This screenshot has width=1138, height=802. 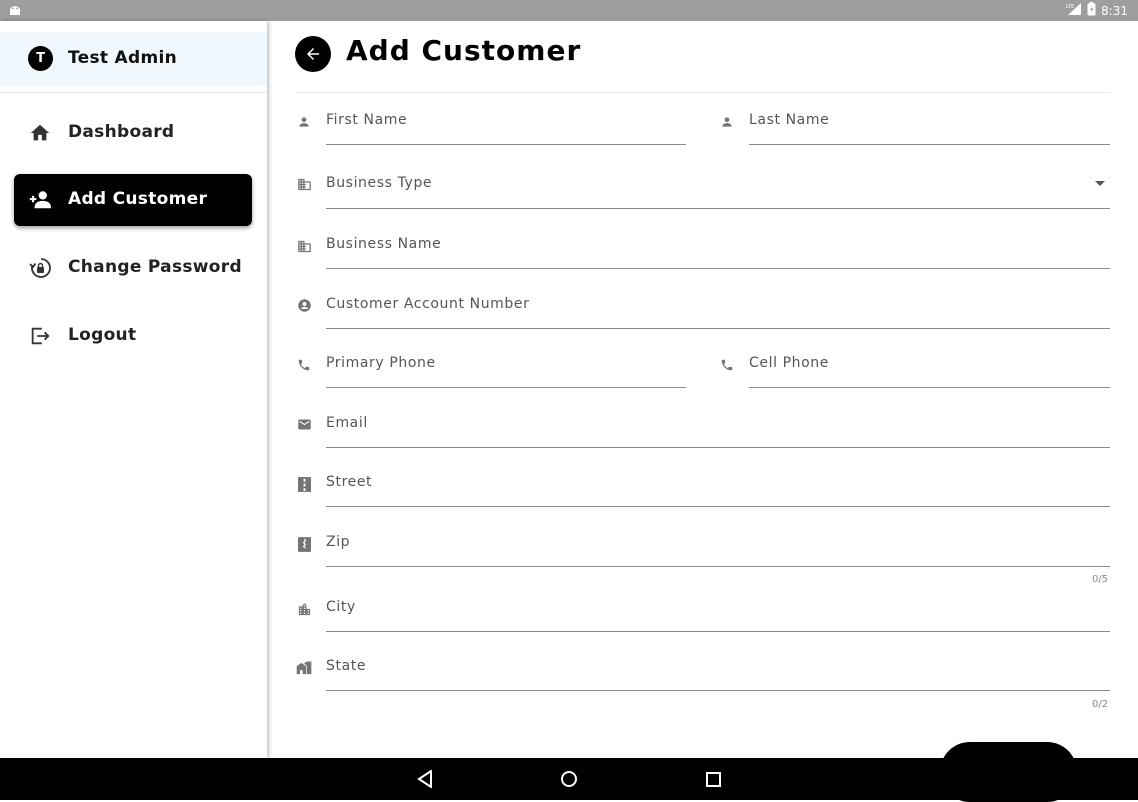 What do you see at coordinates (102, 335) in the screenshot?
I see `sidebar-item-label: Logout` at bounding box center [102, 335].